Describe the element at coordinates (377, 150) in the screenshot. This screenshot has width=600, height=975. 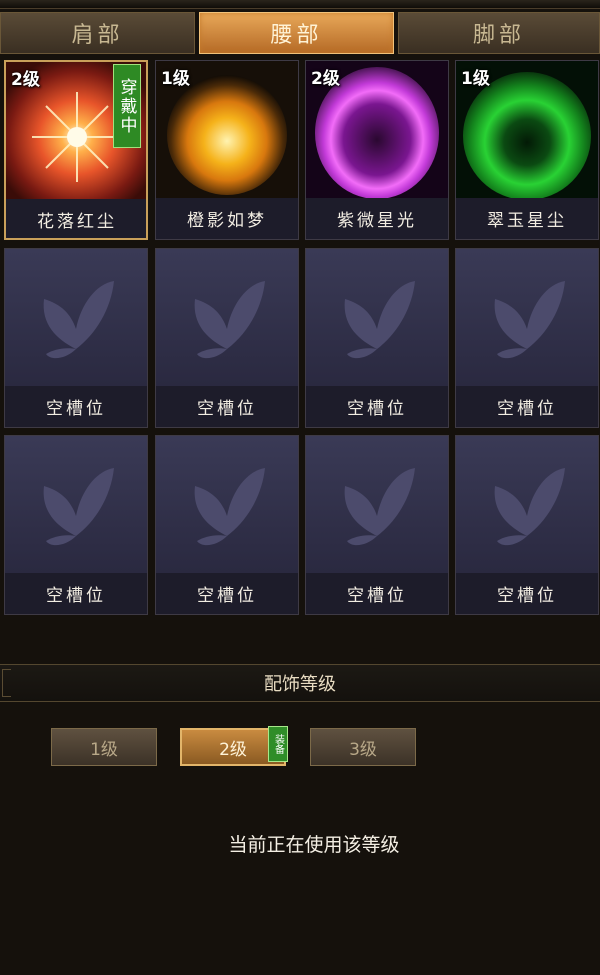
I see `accessory-card-ziwei: 2级 紫微星光` at that location.